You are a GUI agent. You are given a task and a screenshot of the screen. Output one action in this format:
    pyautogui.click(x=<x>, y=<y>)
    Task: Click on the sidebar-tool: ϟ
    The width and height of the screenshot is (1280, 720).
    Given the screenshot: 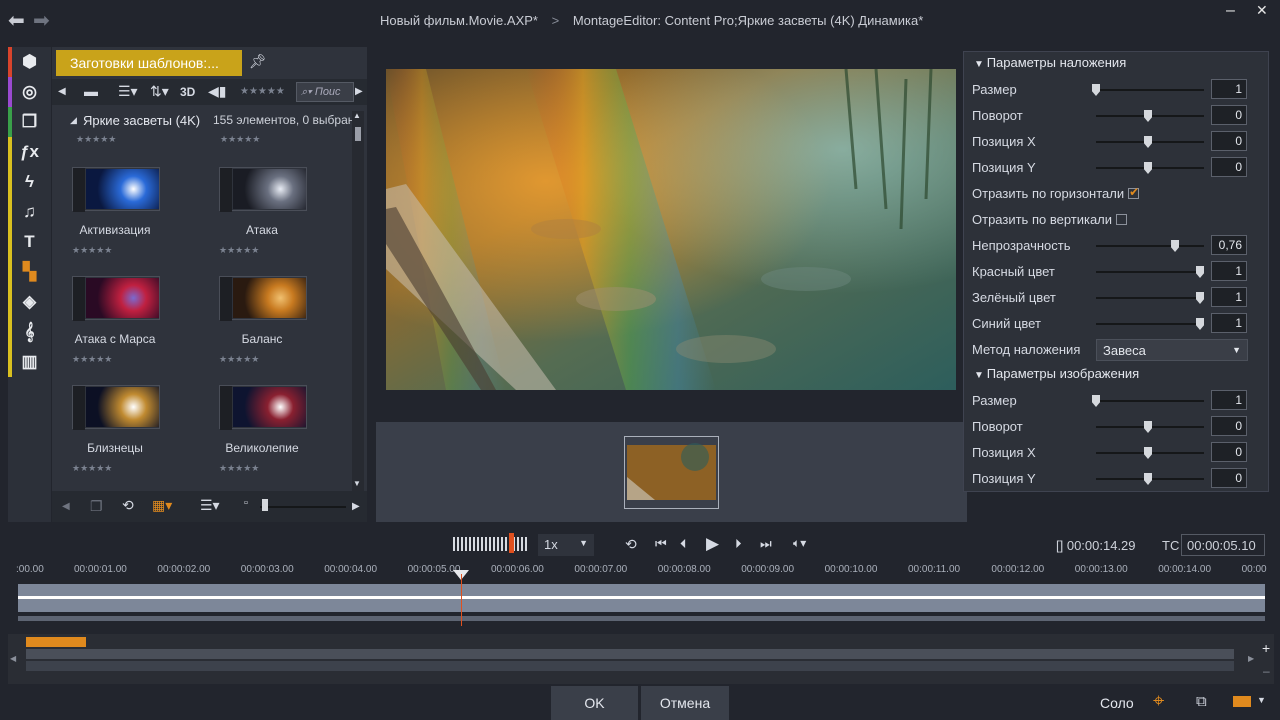 What is the action you would take?
    pyautogui.click(x=29, y=182)
    